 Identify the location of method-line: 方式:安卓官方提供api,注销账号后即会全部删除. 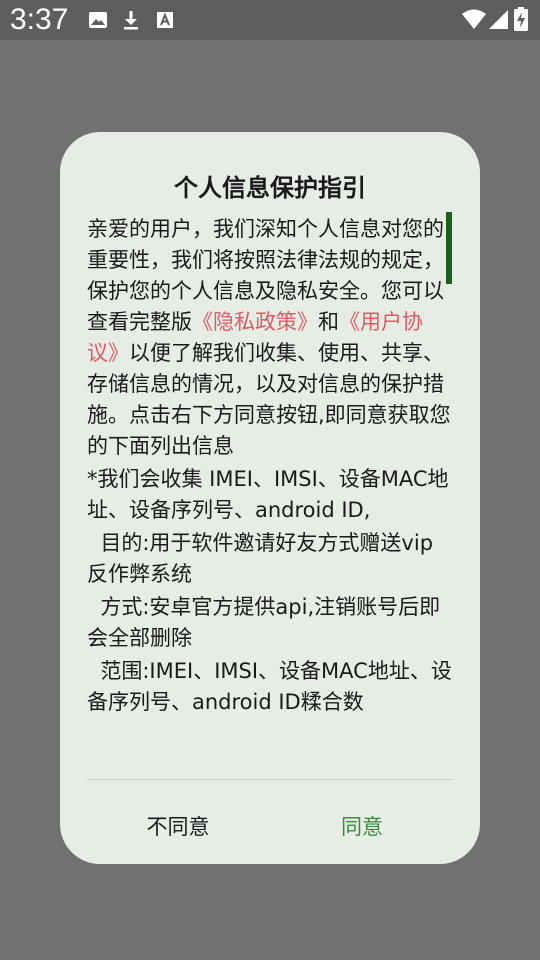
(264, 622).